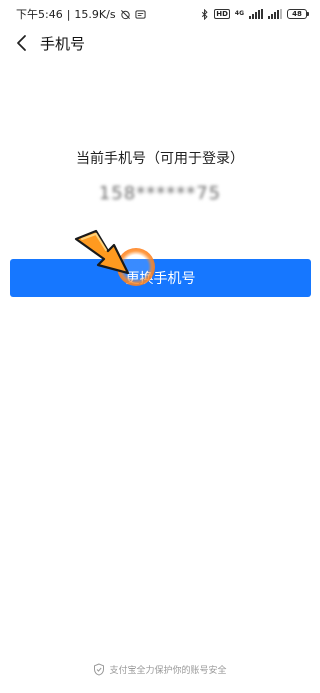 Image resolution: width=320 pixels, height=693 pixels. I want to click on page-title: 手机号, so click(63, 43).